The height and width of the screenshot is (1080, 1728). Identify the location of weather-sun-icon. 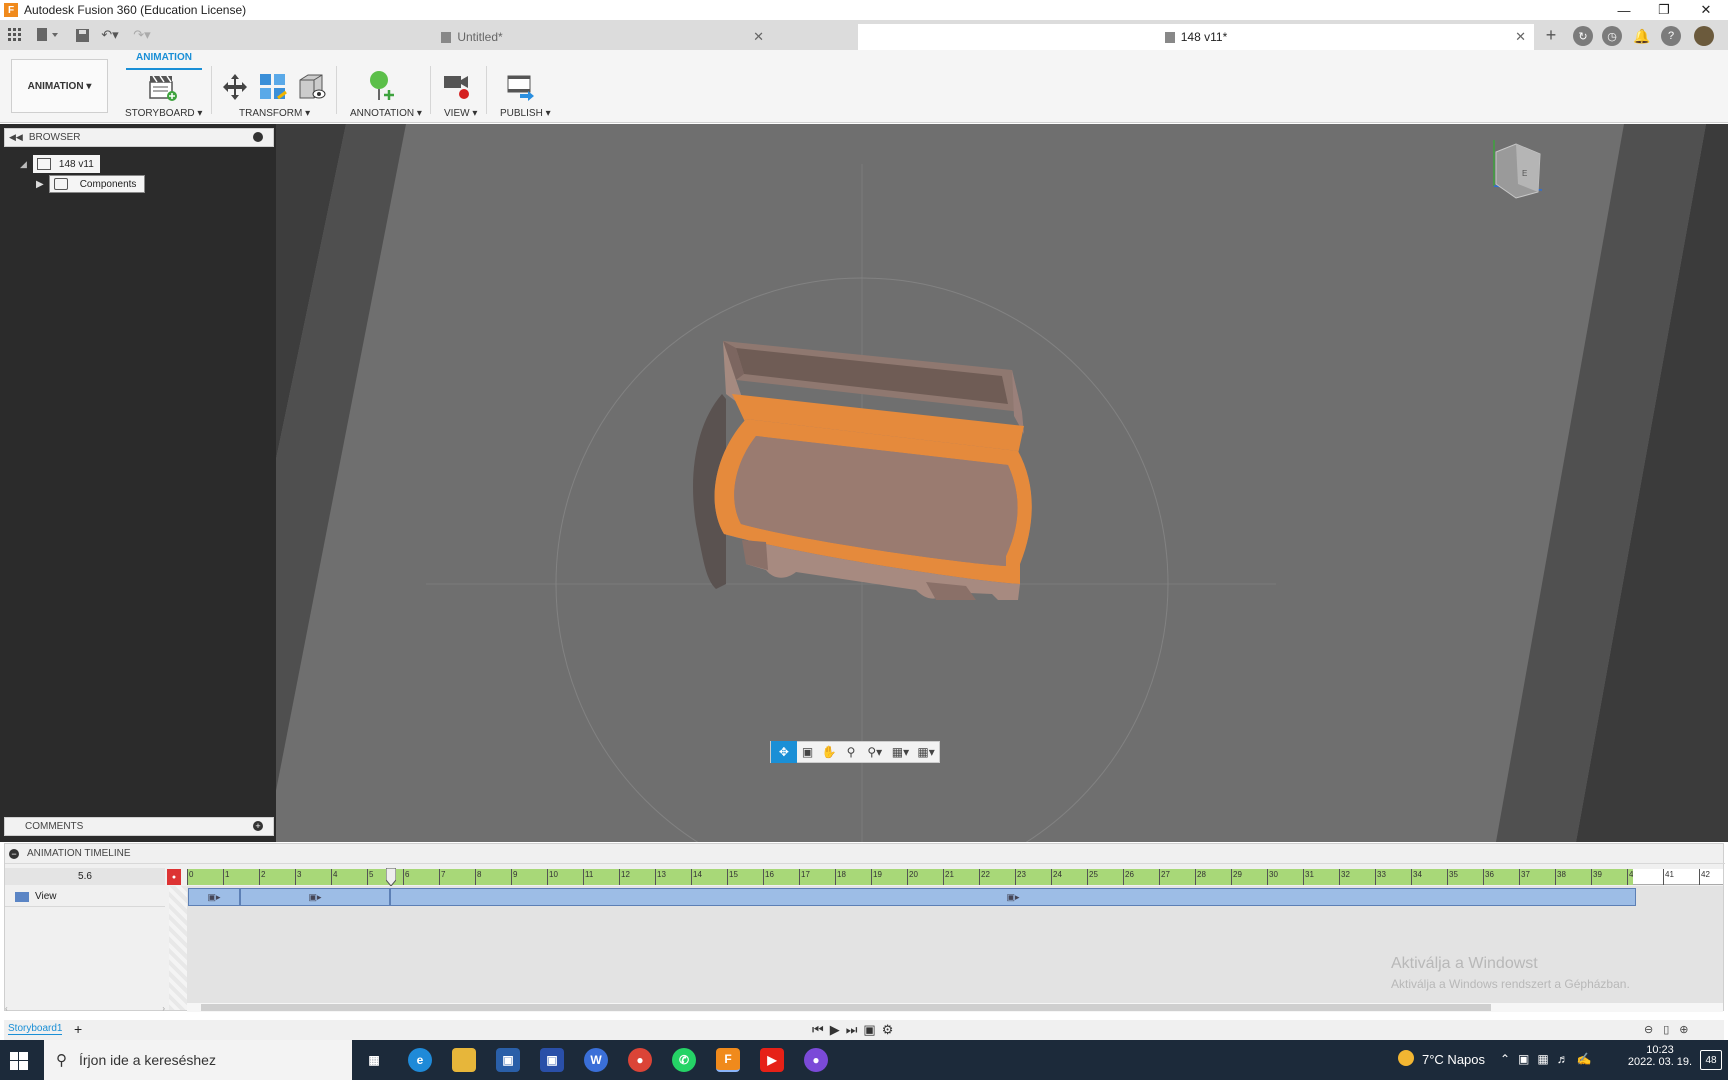
(1406, 1058).